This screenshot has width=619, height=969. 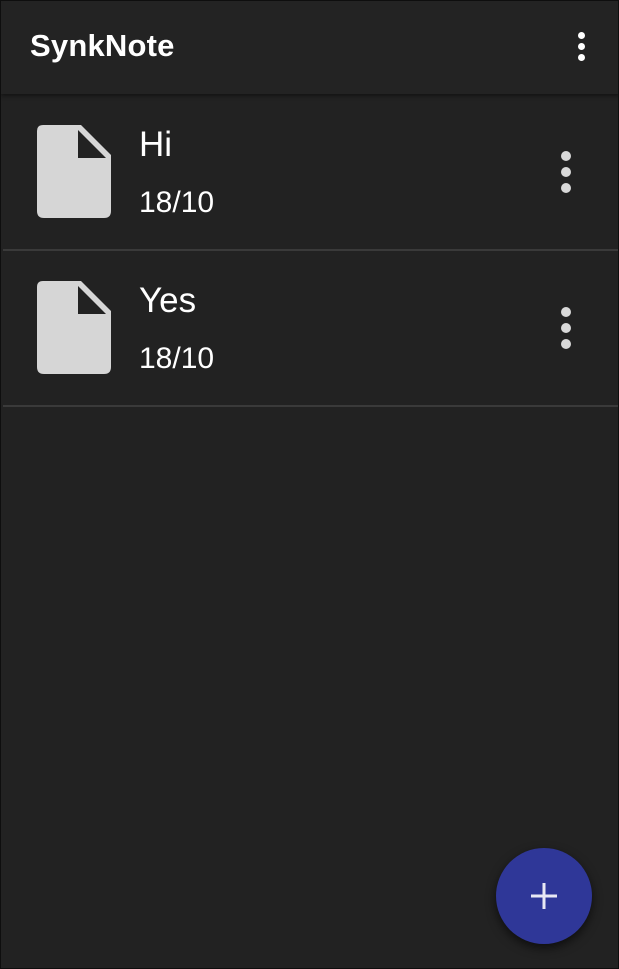 I want to click on plus-icon, so click(x=544, y=896).